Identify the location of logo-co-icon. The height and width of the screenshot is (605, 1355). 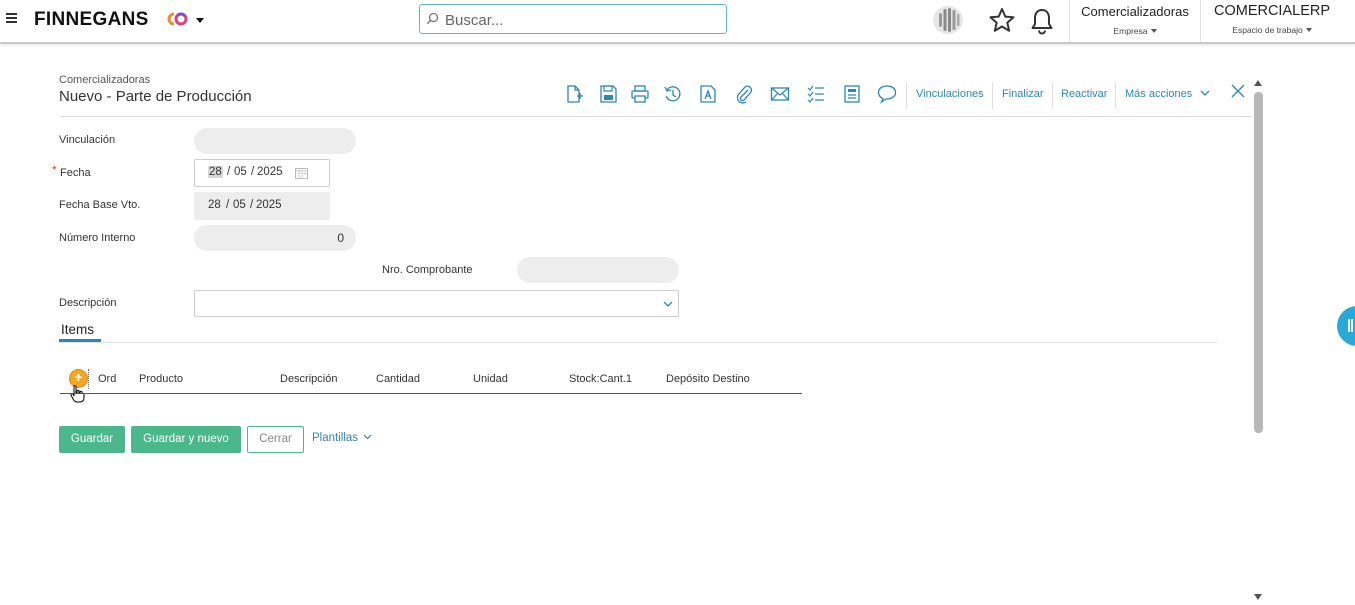
(177, 19).